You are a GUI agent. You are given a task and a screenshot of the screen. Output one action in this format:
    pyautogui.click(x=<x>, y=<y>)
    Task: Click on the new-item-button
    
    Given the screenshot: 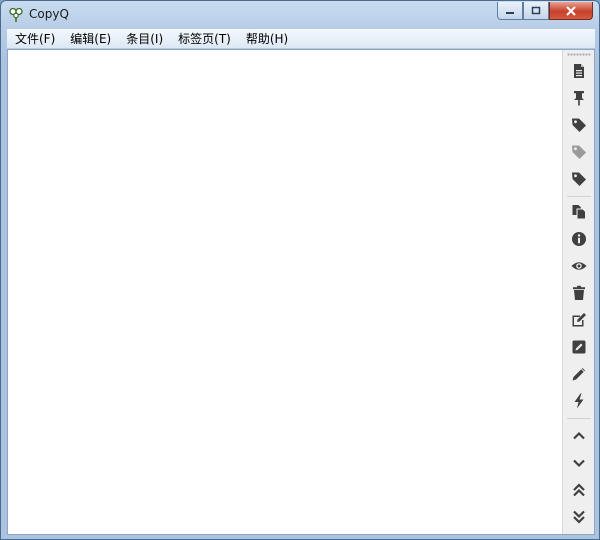 What is the action you would take?
    pyautogui.click(x=579, y=71)
    